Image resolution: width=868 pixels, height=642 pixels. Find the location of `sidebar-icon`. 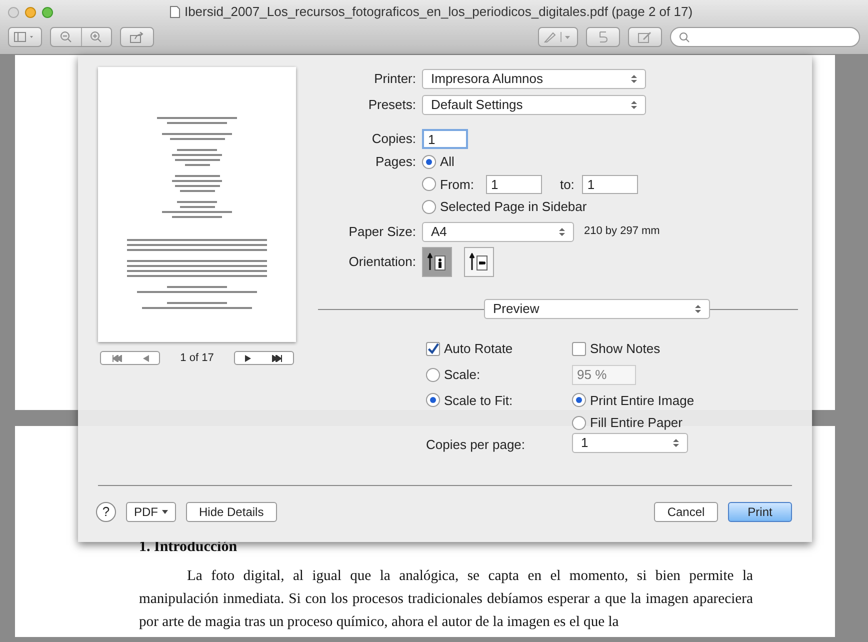

sidebar-icon is located at coordinates (25, 37).